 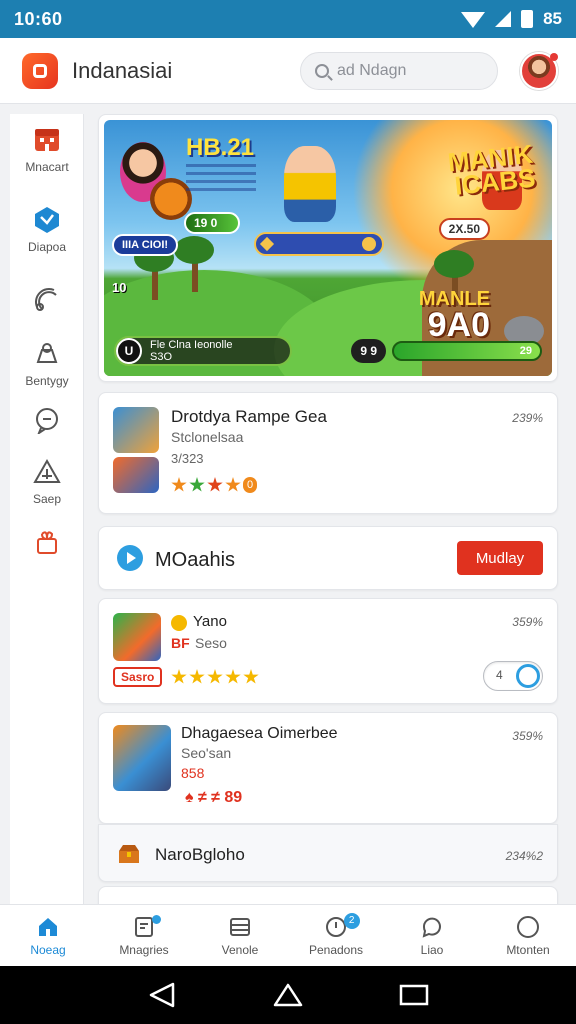 What do you see at coordinates (180, 643) in the screenshot?
I see `game-prefix: BF` at bounding box center [180, 643].